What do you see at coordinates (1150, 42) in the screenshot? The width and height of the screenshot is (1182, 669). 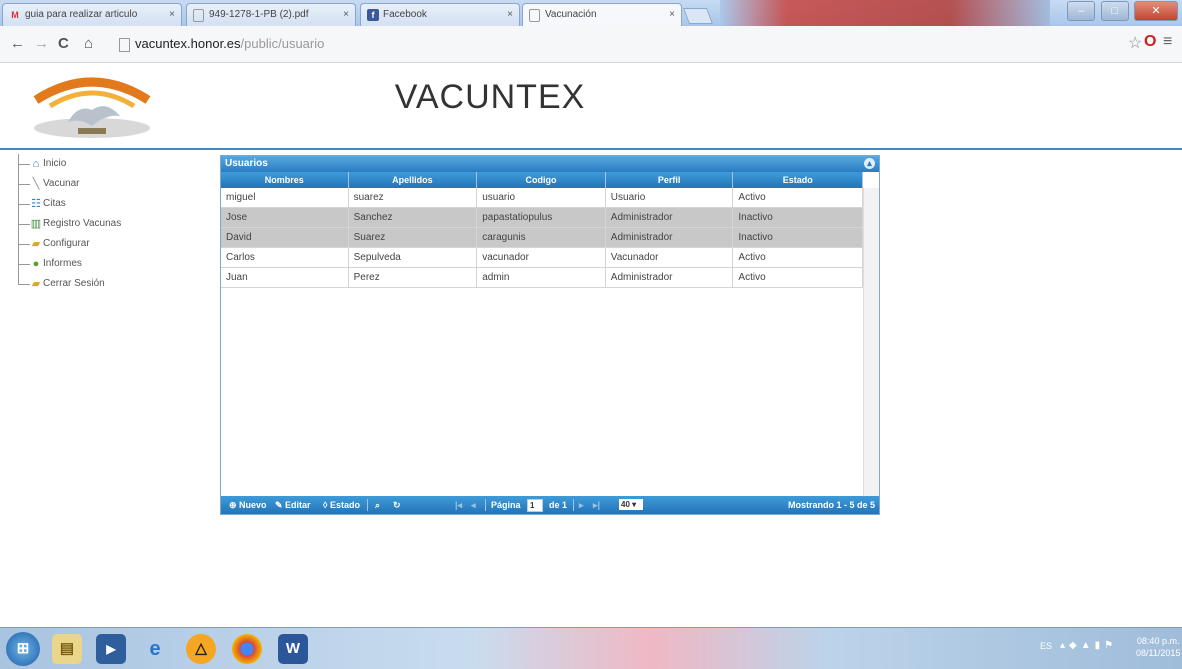 I see `opera-icon: O` at bounding box center [1150, 42].